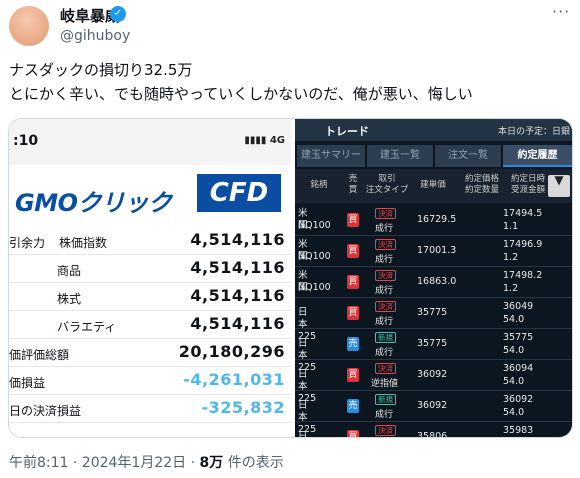 The height and width of the screenshot is (478, 580). I want to click on exec-price-qty: 36094 54.0, so click(518, 375).